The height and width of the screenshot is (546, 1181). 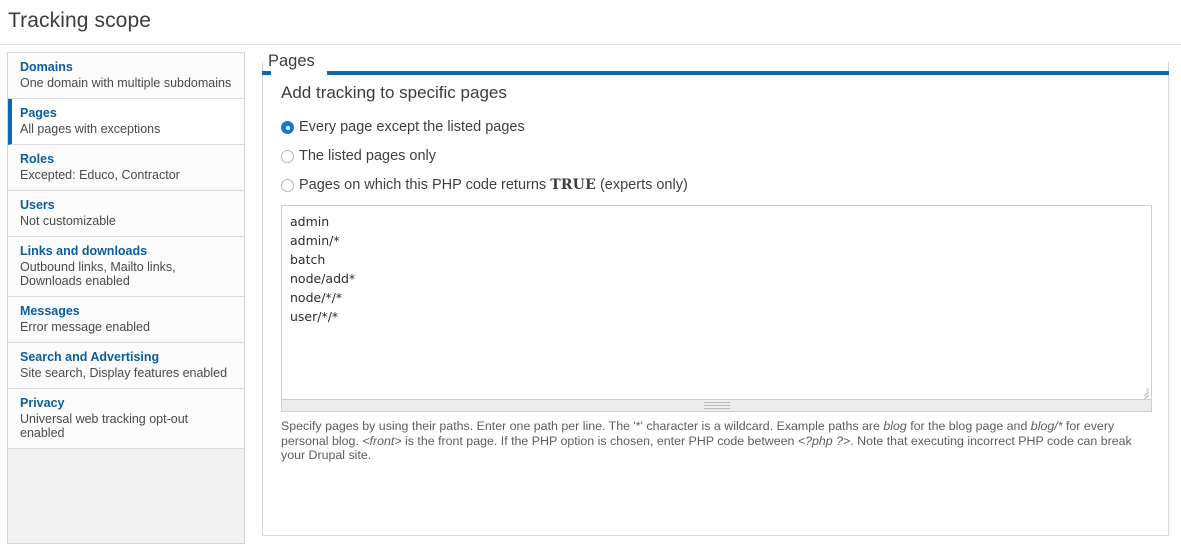 What do you see at coordinates (590, 22) in the screenshot?
I see `page-header: Tracking scope` at bounding box center [590, 22].